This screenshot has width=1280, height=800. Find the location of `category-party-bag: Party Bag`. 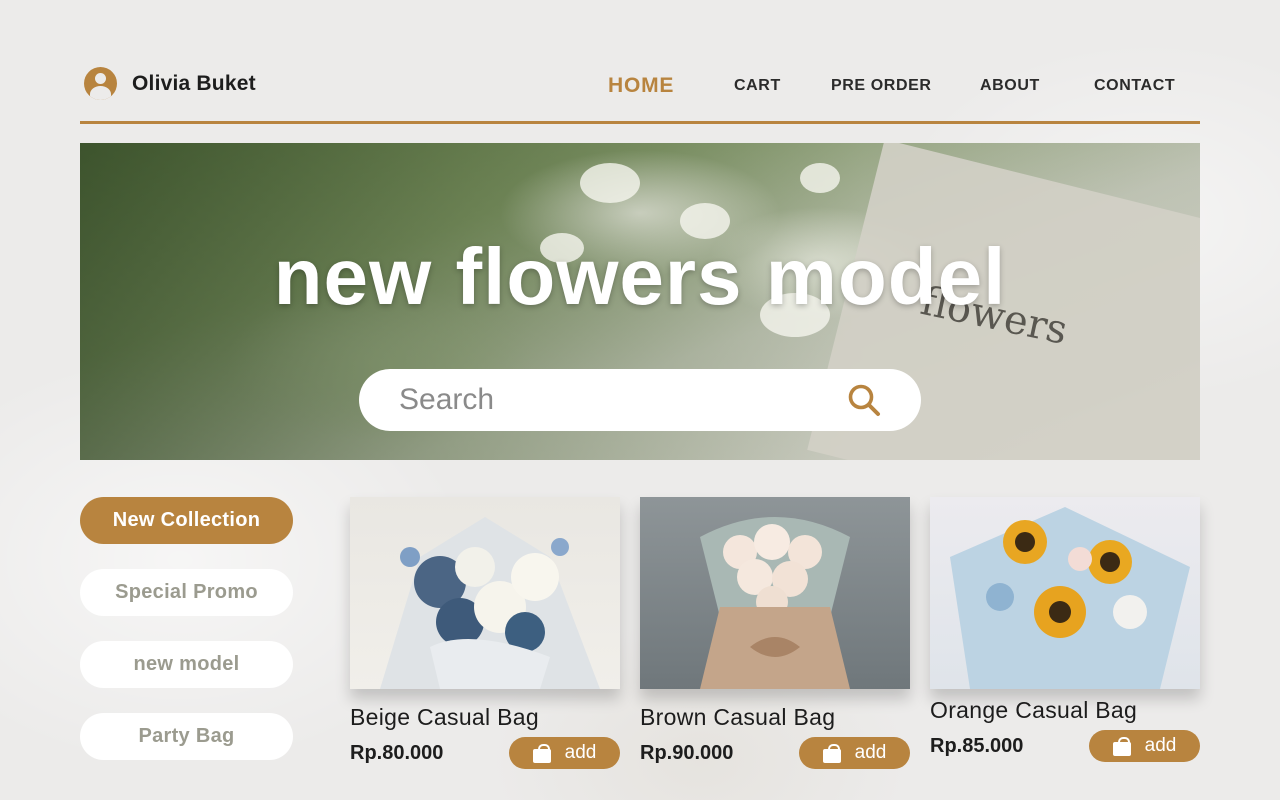

category-party-bag: Party Bag is located at coordinates (186, 736).